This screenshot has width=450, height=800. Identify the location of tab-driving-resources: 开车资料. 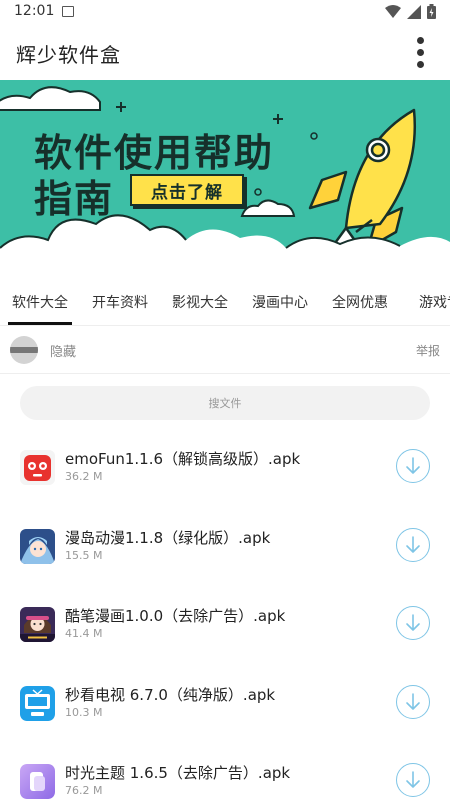
(120, 305).